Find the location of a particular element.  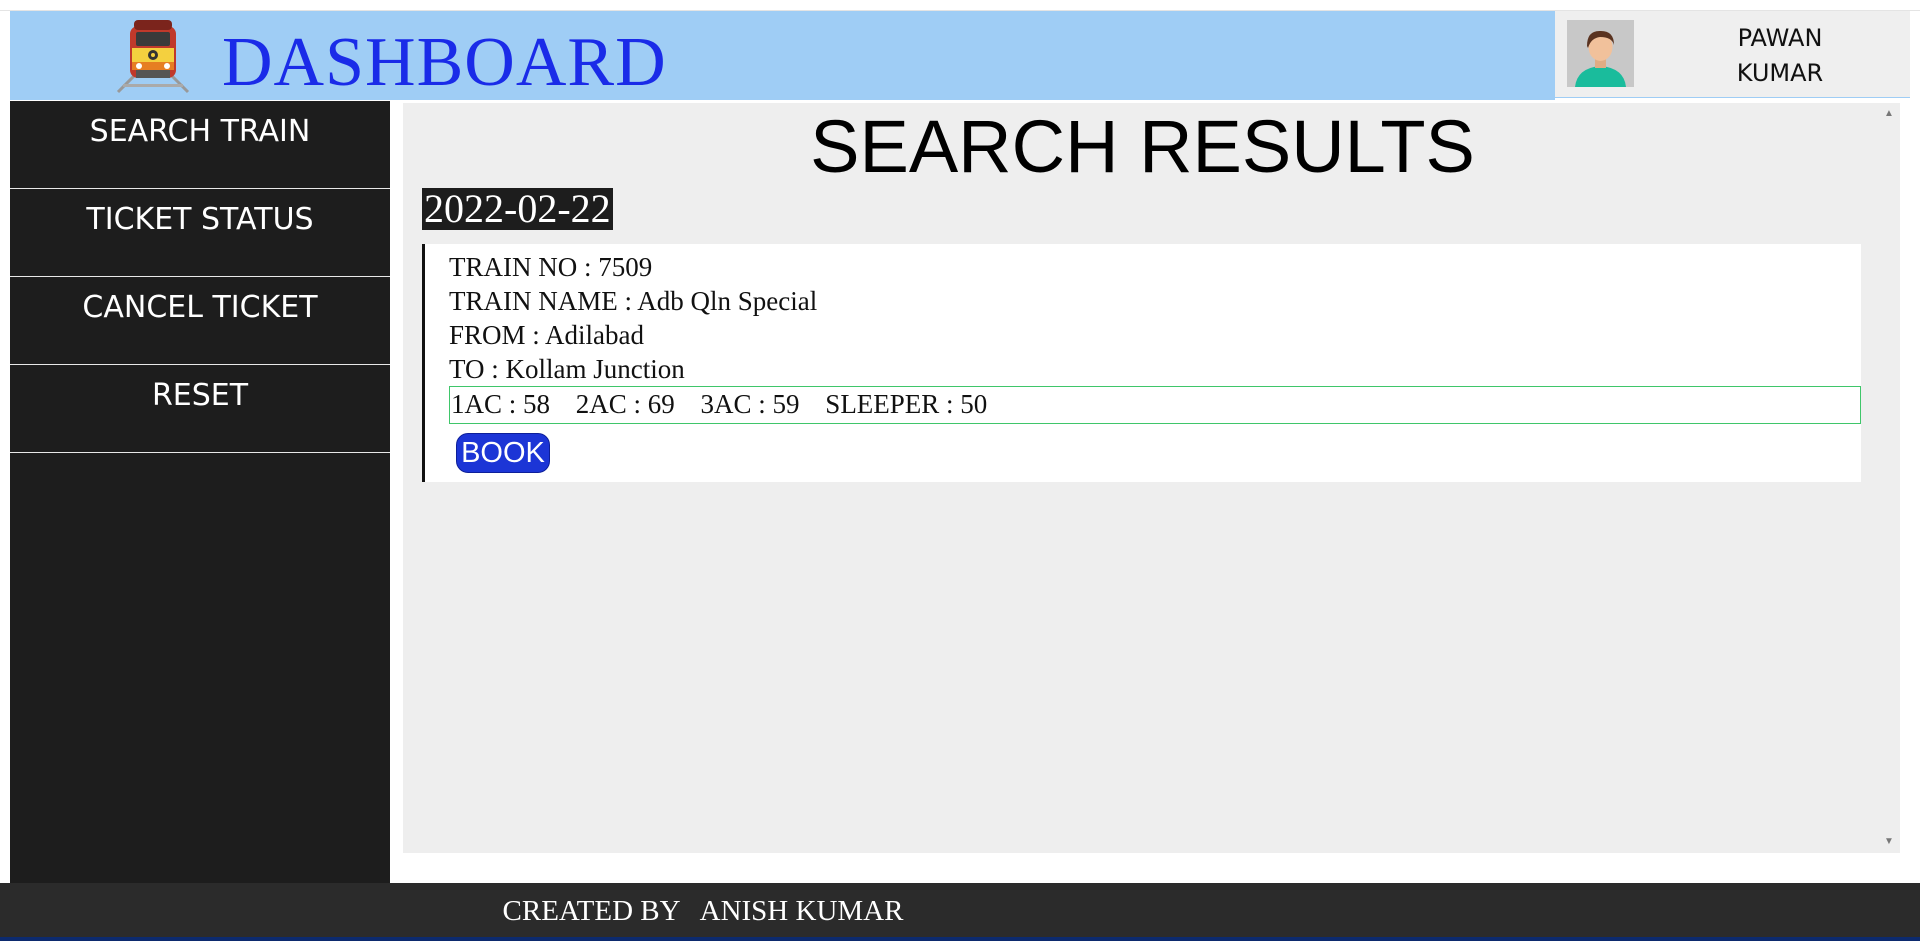

sidebar-item-reset: RESET is located at coordinates (200, 409).